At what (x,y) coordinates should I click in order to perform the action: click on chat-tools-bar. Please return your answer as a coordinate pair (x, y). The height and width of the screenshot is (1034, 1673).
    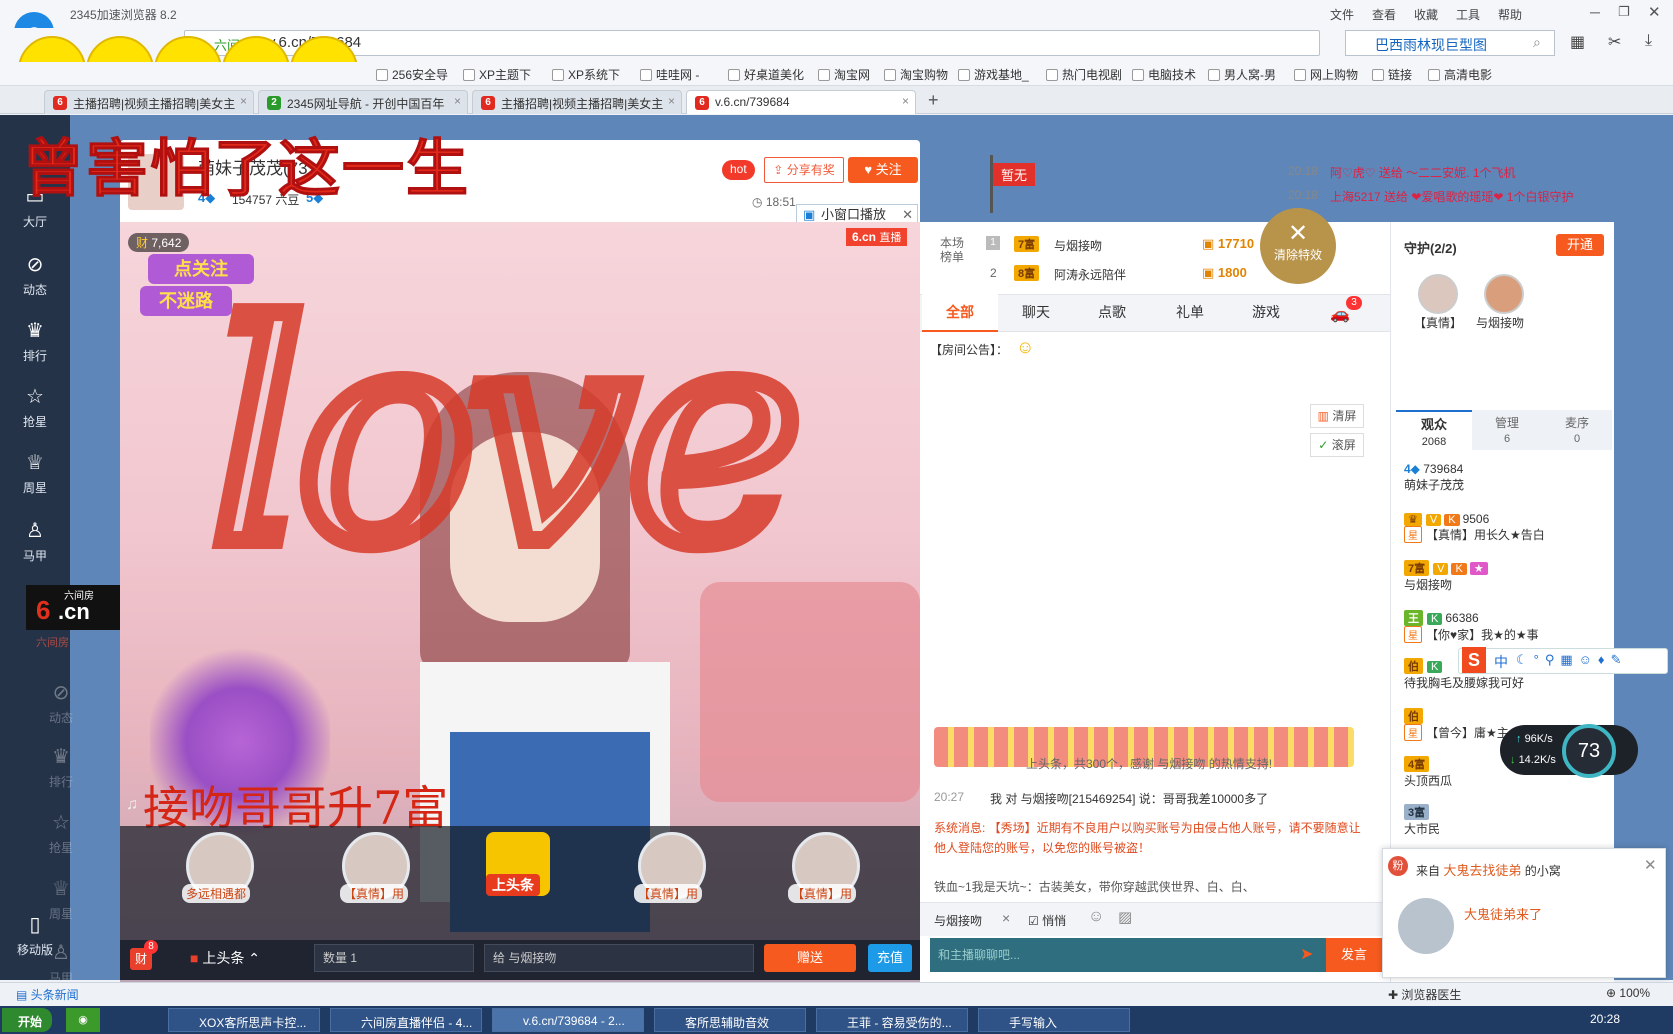
    Looking at the image, I should click on (1155, 919).